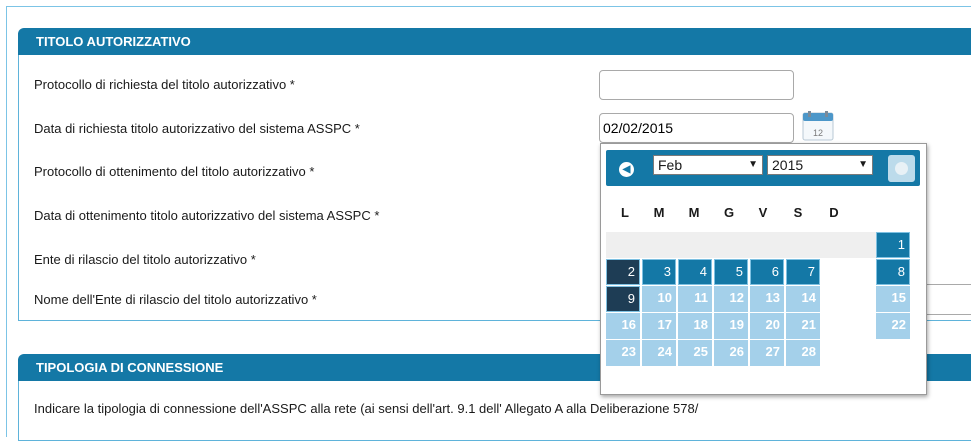 The image size is (971, 441). I want to click on month-select: Feb ▼, so click(708, 165).